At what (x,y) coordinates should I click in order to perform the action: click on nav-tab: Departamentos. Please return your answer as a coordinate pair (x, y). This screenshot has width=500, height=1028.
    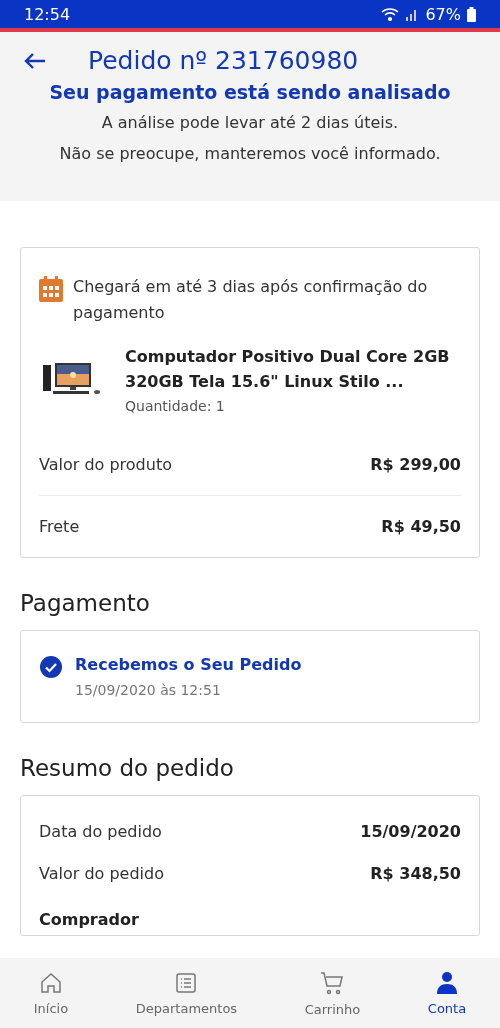
    Looking at the image, I should click on (186, 993).